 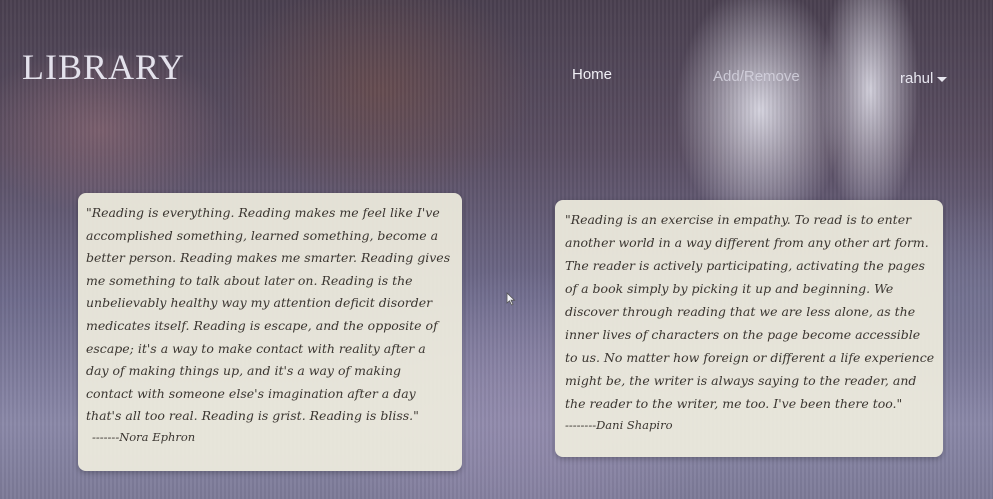 What do you see at coordinates (511, 299) in the screenshot?
I see `mouse-cursor-icon` at bounding box center [511, 299].